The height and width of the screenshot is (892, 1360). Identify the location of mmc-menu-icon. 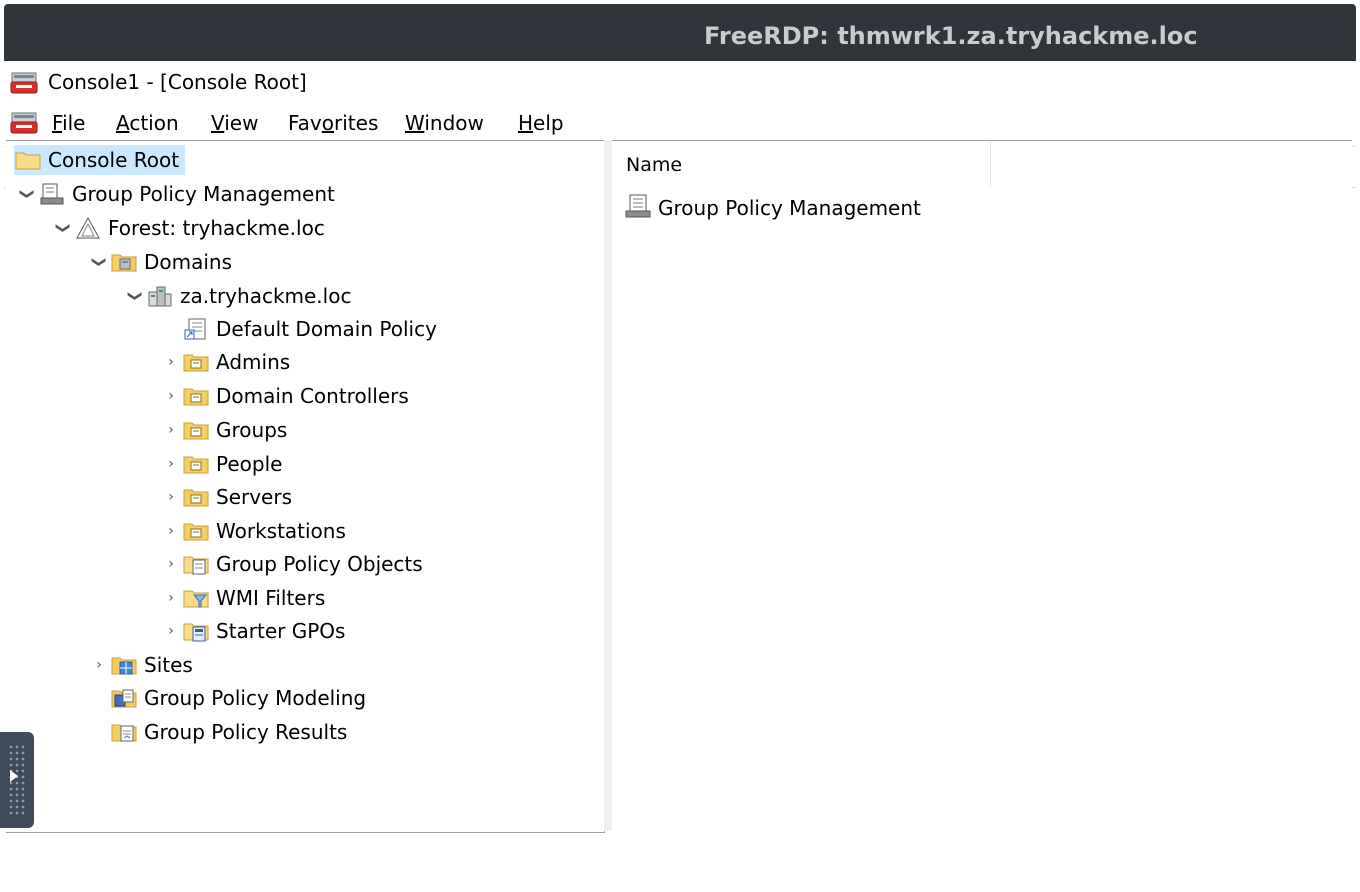
(24, 125).